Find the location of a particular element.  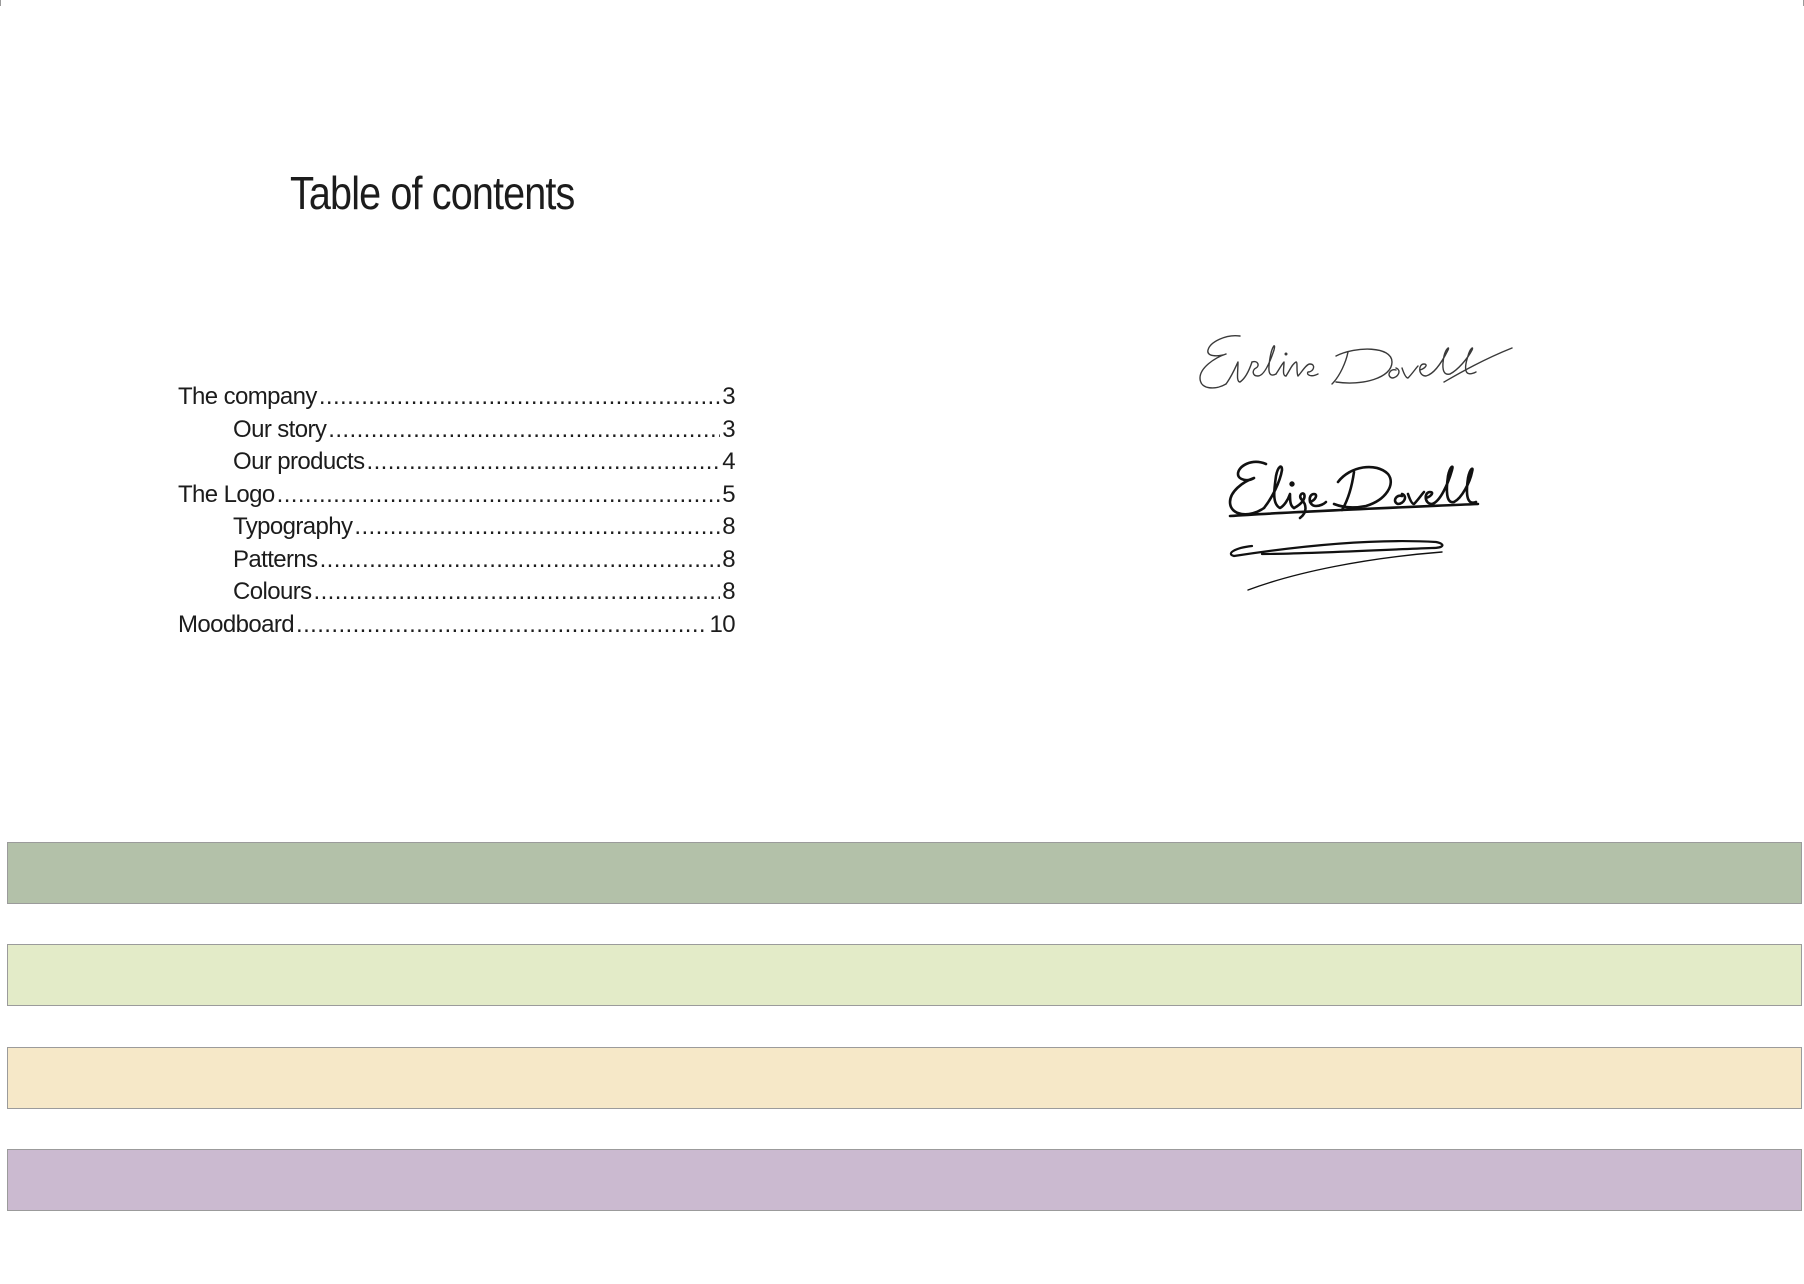

toc-entry-our-story: Our story 3 is located at coordinates (457, 430).